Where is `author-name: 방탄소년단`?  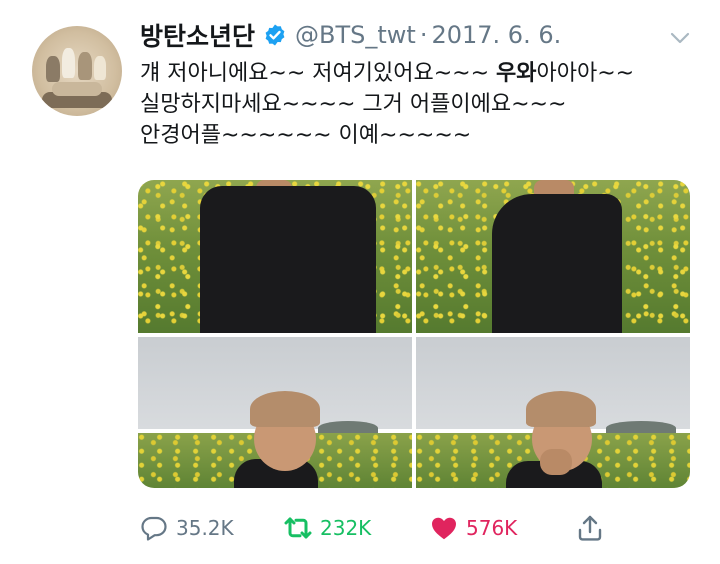 author-name: 방탄소년단 is located at coordinates (197, 35).